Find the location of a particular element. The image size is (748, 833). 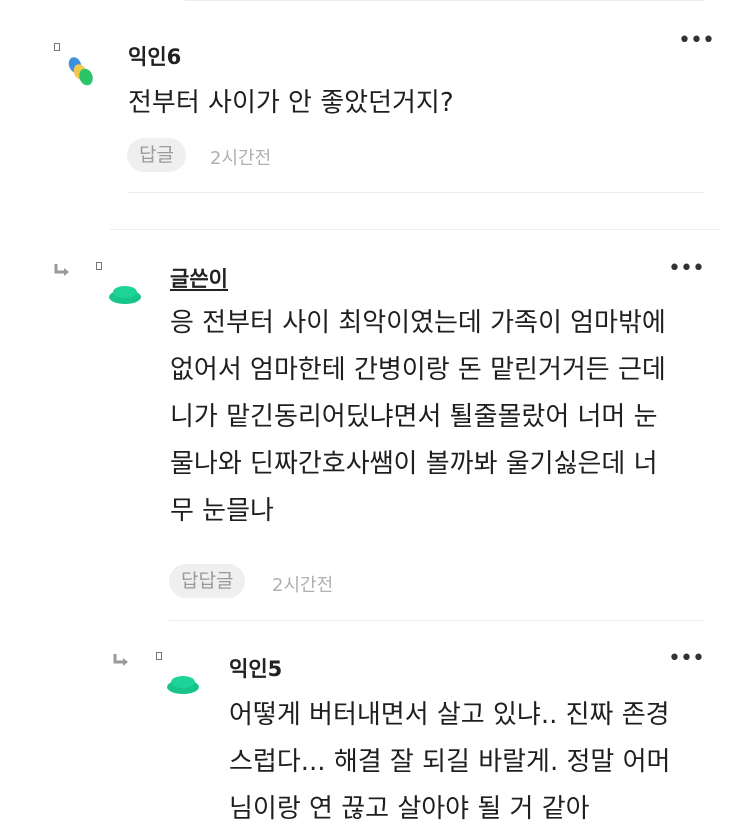

reply-button: 답글 is located at coordinates (156, 155).